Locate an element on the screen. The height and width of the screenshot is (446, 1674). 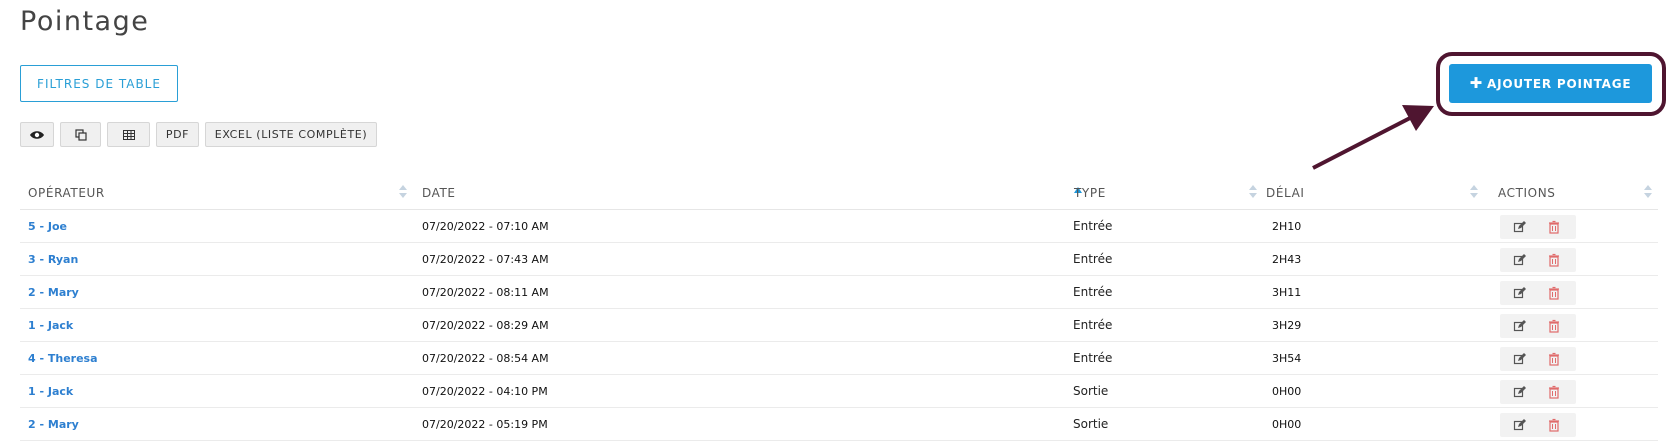
delay-cell: 3H29 is located at coordinates (1287, 325).